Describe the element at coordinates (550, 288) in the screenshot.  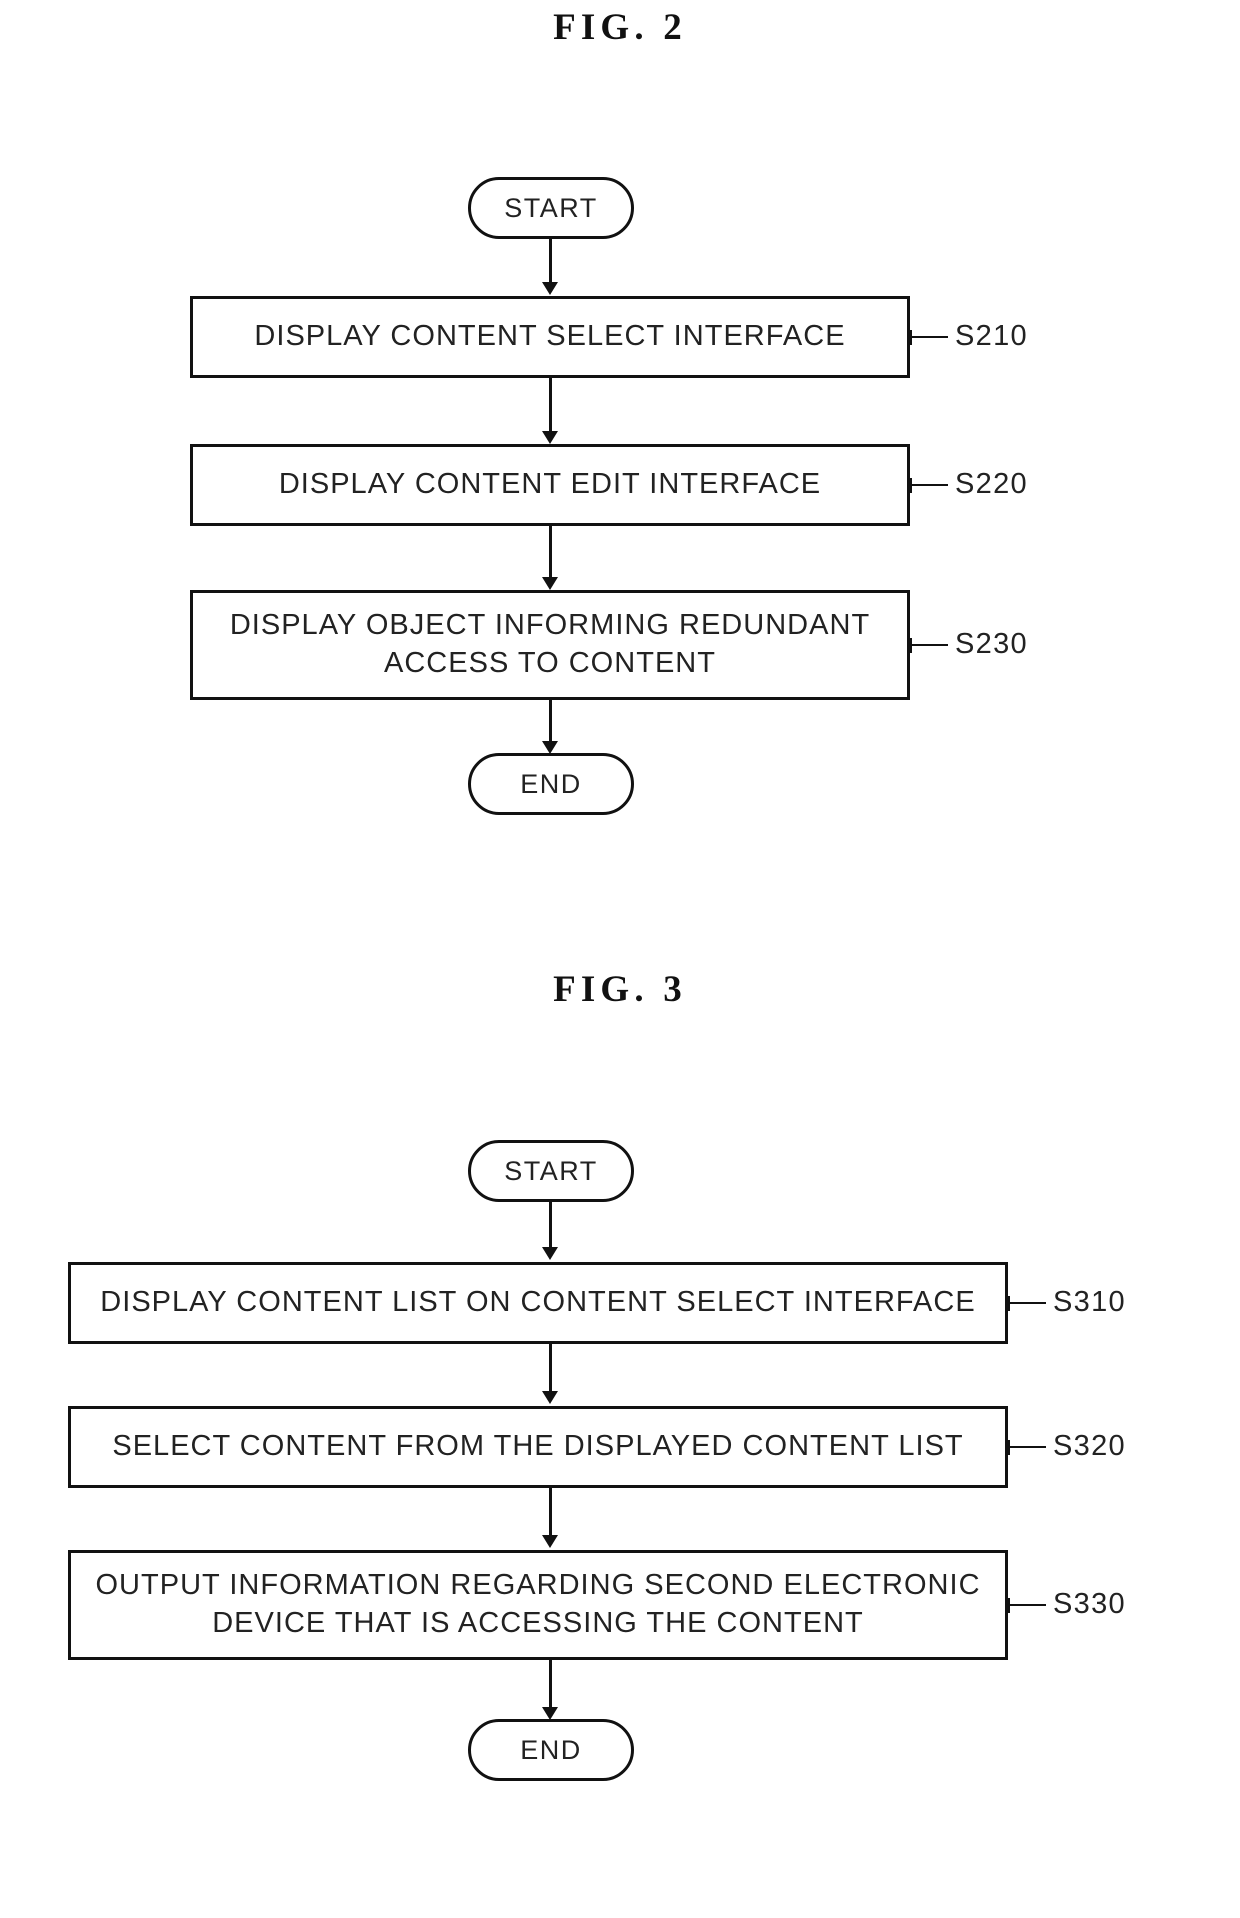
I see `fig2-arrowhead-start-to-s210` at that location.